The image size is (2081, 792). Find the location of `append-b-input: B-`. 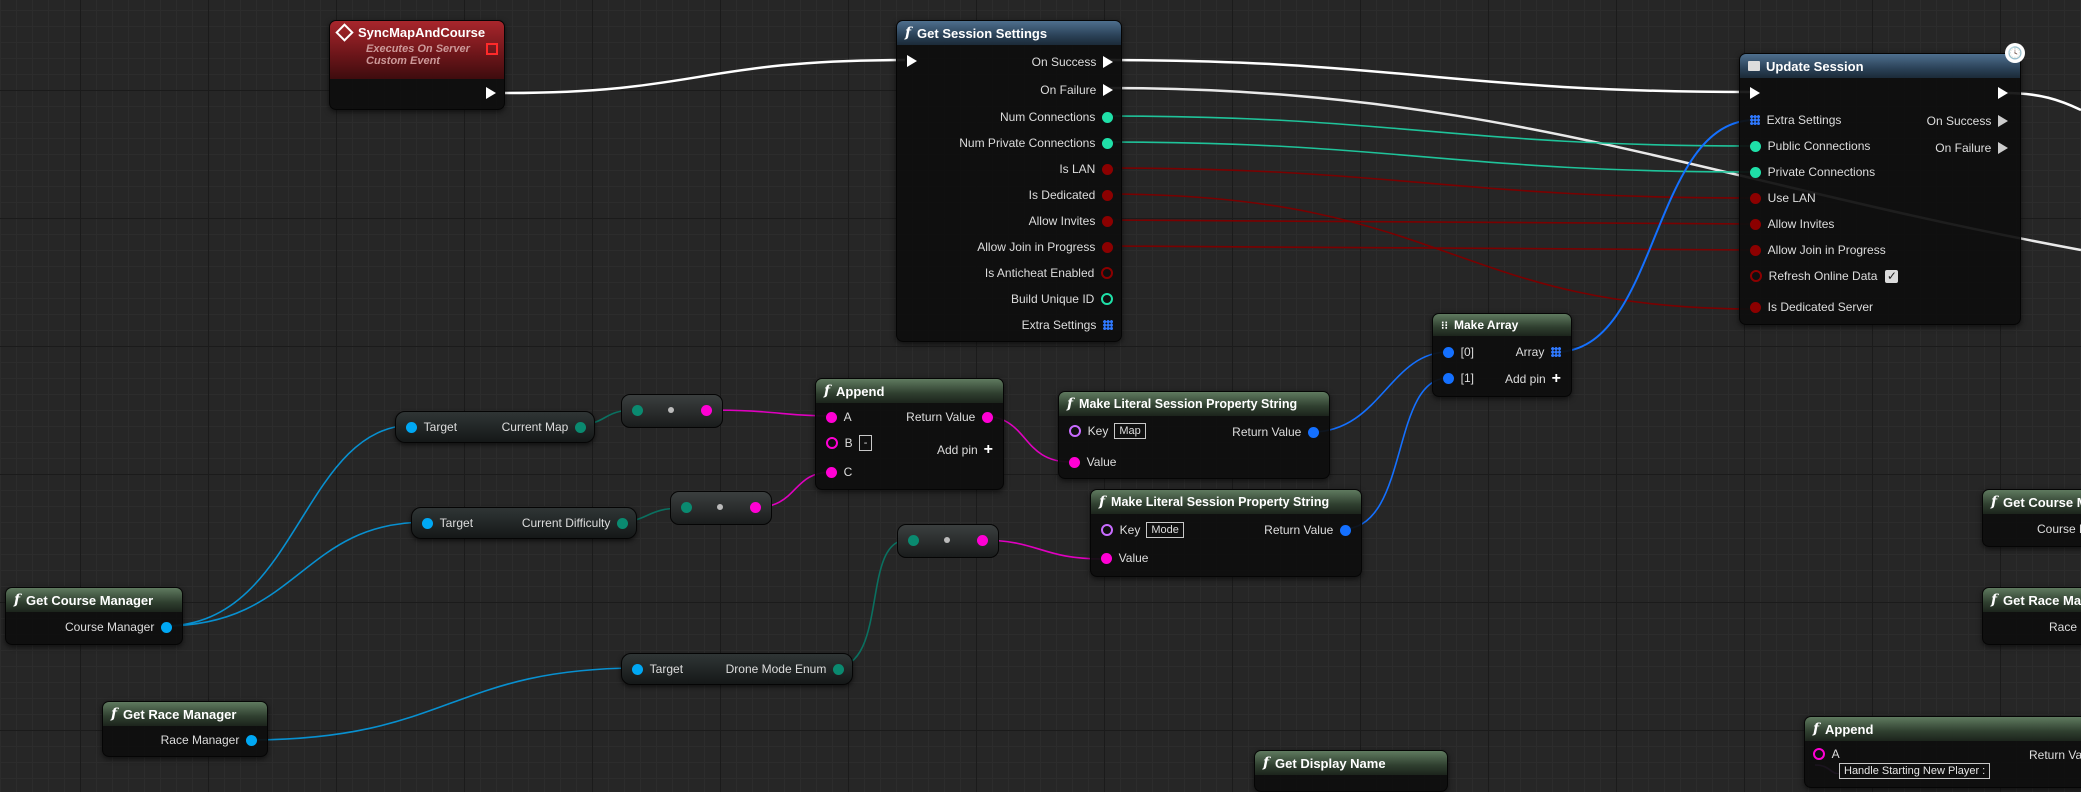

append-b-input: B- is located at coordinates (849, 443).